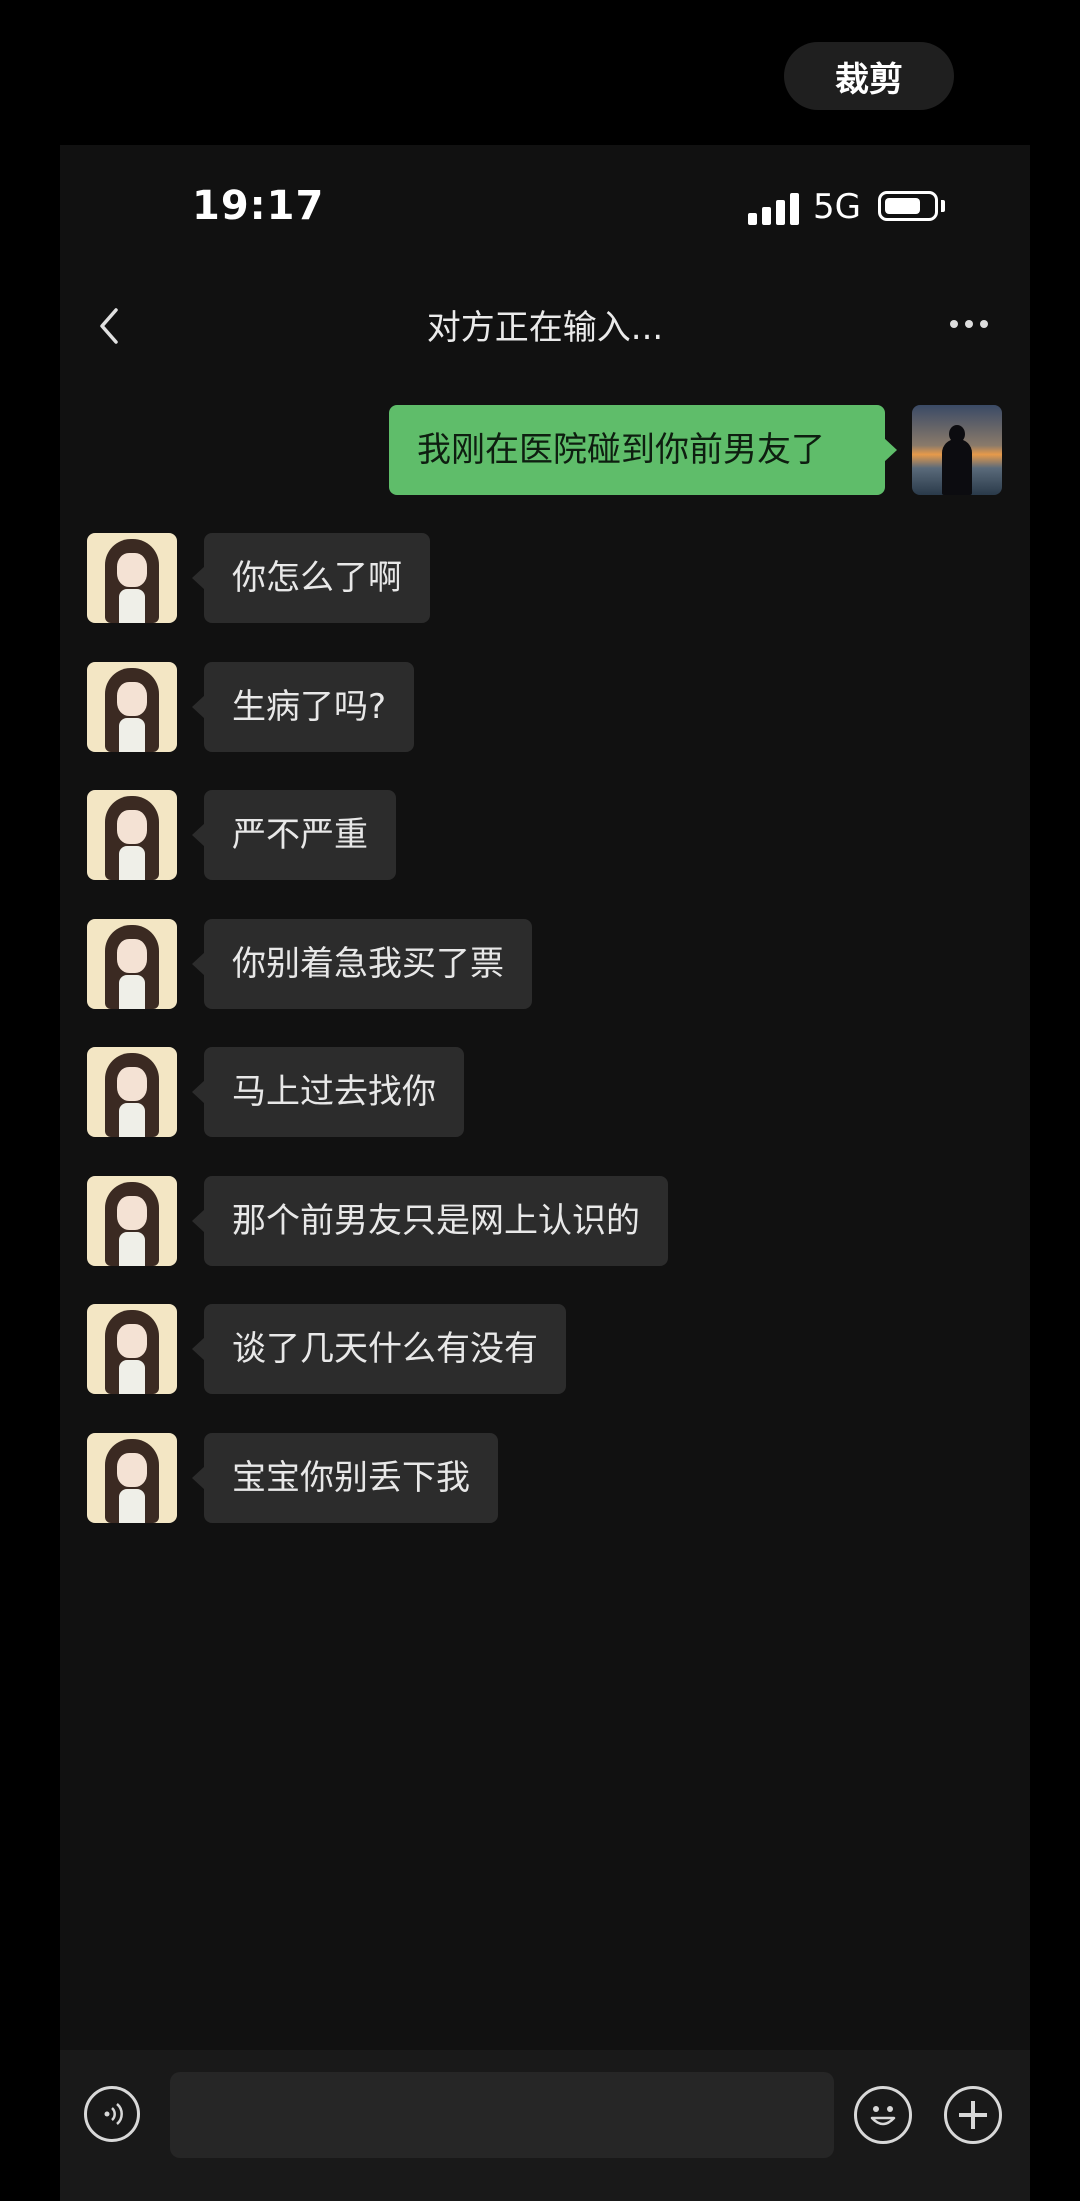 Image resolution: width=1080 pixels, height=2201 pixels. Describe the element at coordinates (537, 835) in the screenshot. I see `incoming-message: 严不严重` at that location.